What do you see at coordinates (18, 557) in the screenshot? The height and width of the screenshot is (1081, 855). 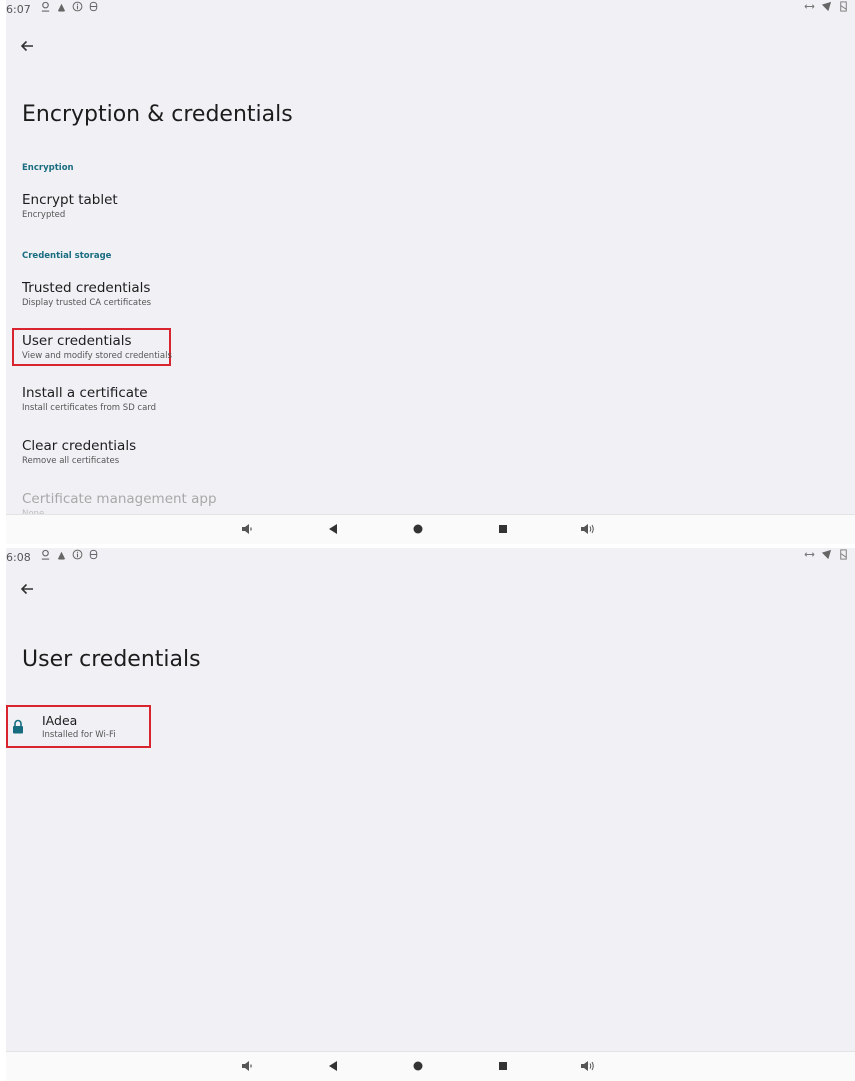 I see `status-time: 6:08` at bounding box center [18, 557].